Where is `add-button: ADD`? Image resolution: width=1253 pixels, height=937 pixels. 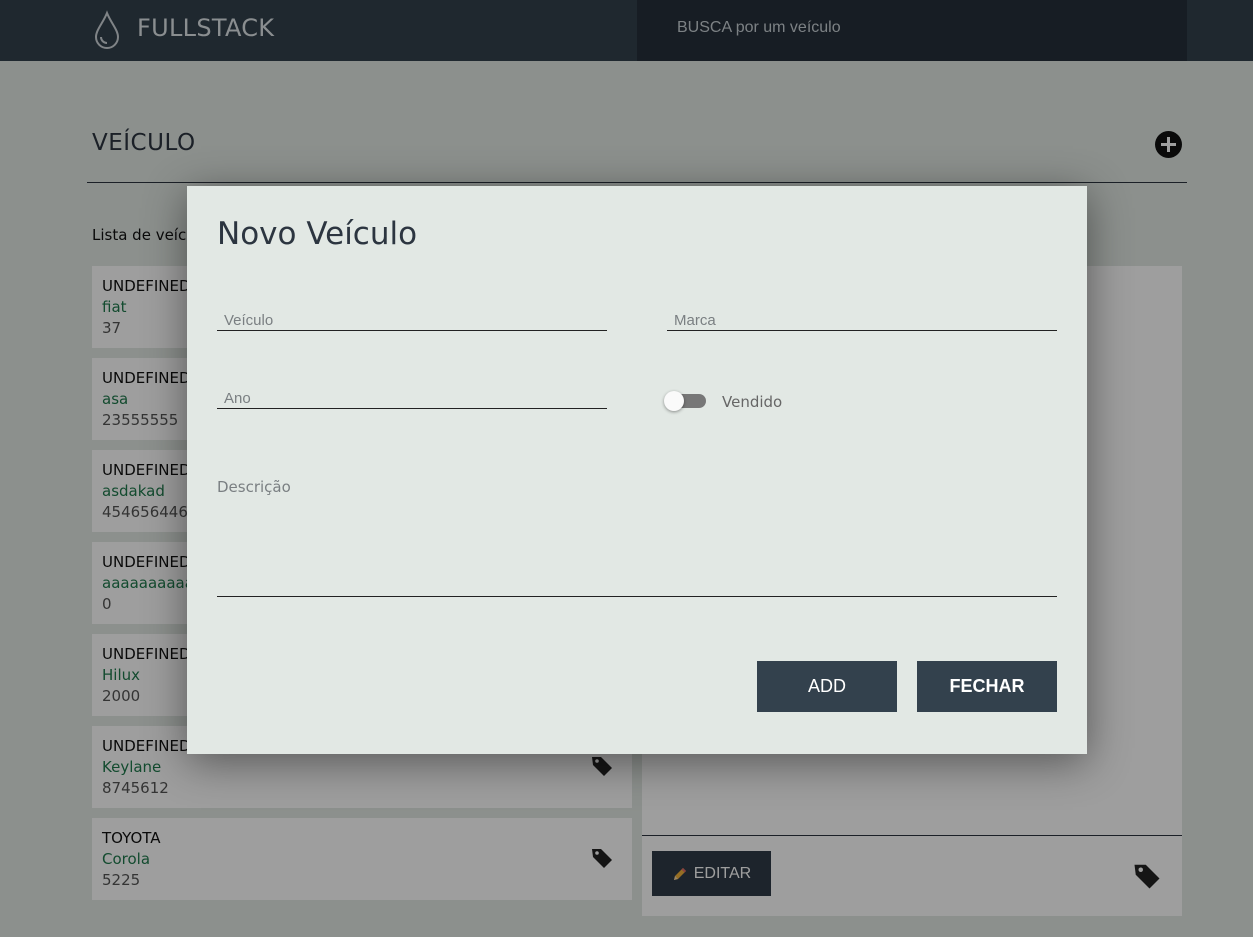 add-button: ADD is located at coordinates (827, 686).